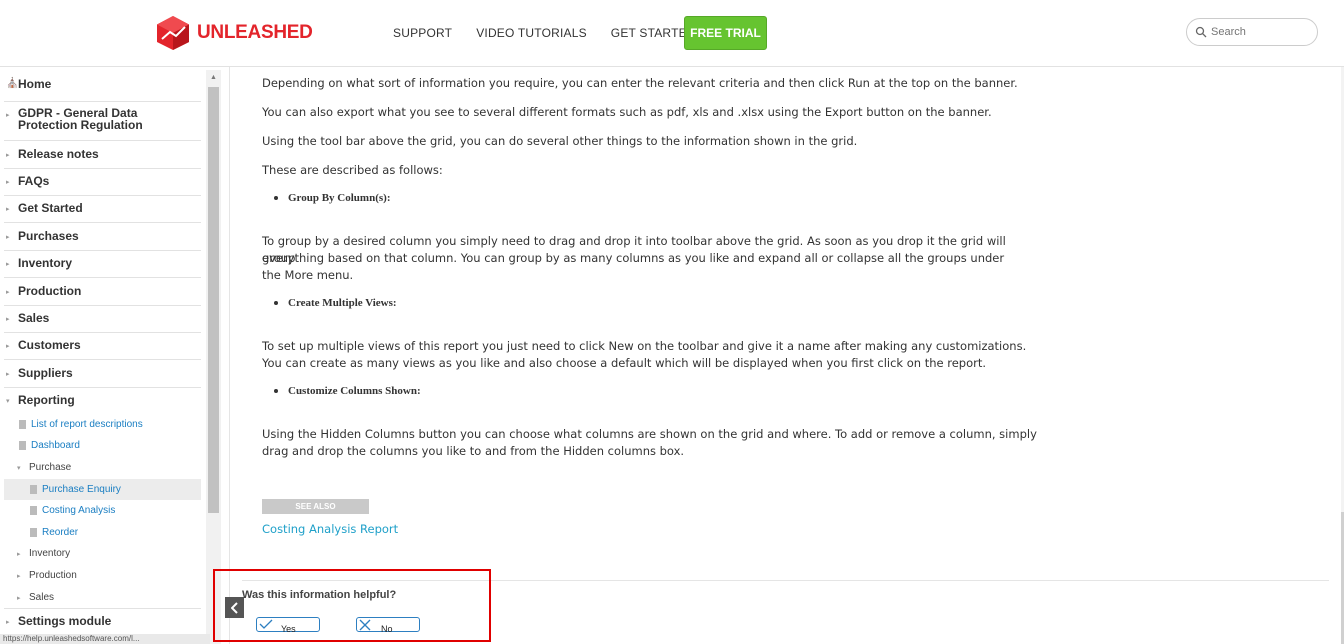 This screenshot has width=1344, height=644. What do you see at coordinates (48, 236) in the screenshot?
I see `sidebar-item-label: Purchases` at bounding box center [48, 236].